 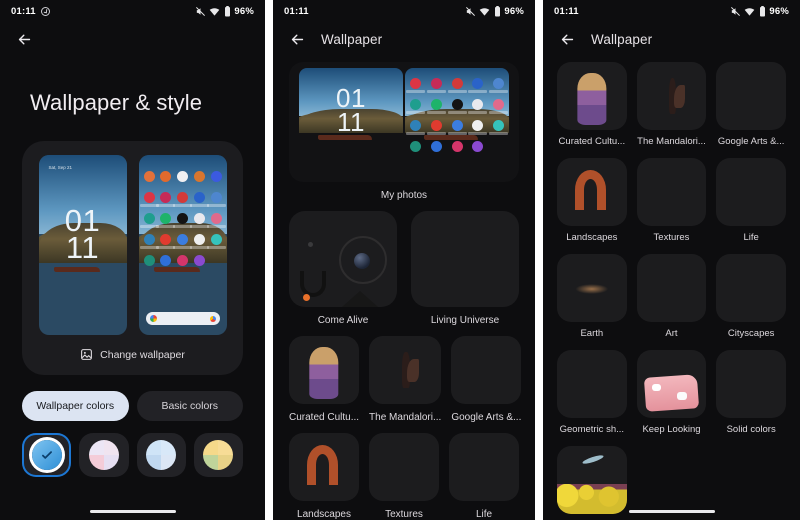 What do you see at coordinates (404, 195) in the screenshot?
I see `my-photos-label: My photos` at bounding box center [404, 195].